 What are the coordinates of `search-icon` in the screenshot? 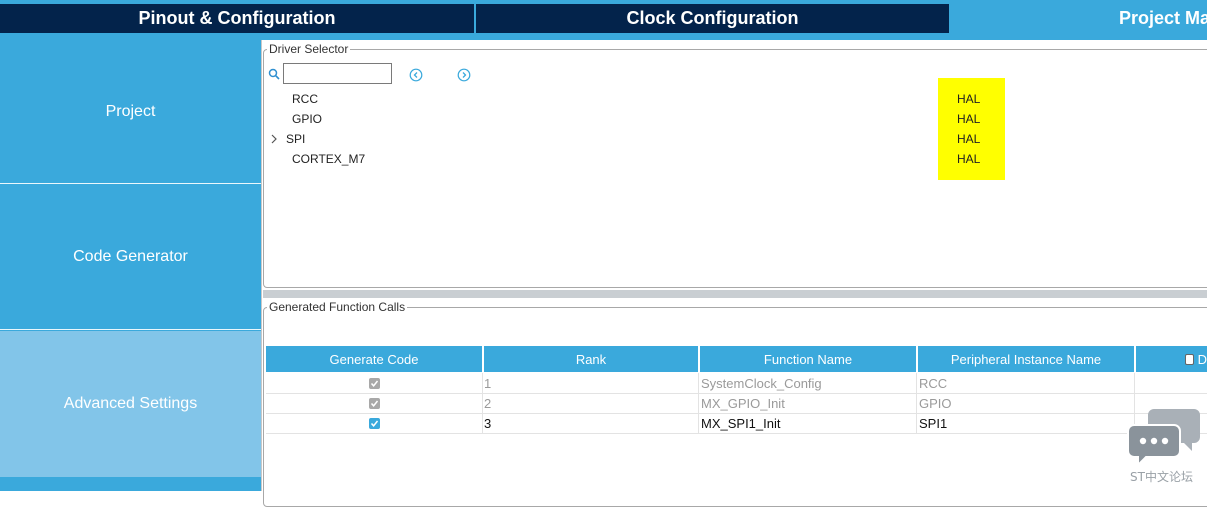 It's located at (274, 74).